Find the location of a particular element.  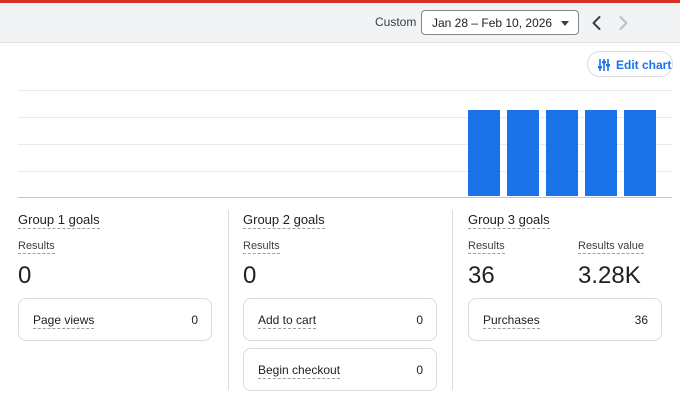

results-value-amount: 3.28K is located at coordinates (609, 275).